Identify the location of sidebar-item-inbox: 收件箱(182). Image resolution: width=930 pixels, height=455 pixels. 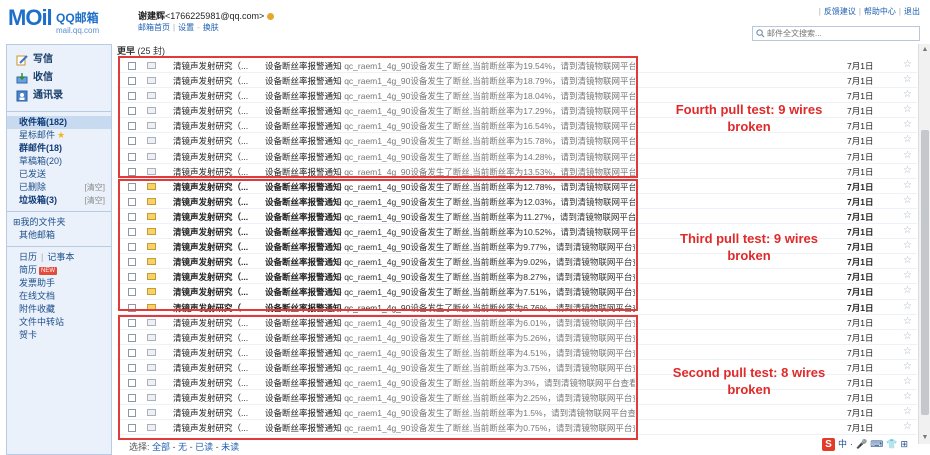
(59, 122).